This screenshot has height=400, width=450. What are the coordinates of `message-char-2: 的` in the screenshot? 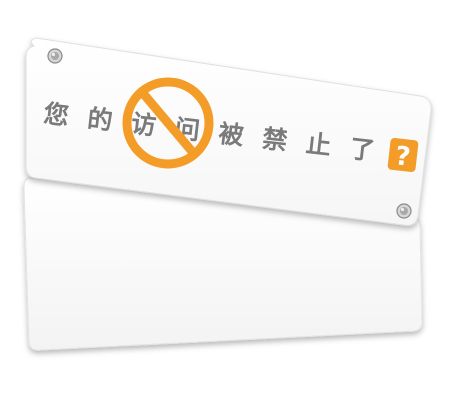 It's located at (100, 120).